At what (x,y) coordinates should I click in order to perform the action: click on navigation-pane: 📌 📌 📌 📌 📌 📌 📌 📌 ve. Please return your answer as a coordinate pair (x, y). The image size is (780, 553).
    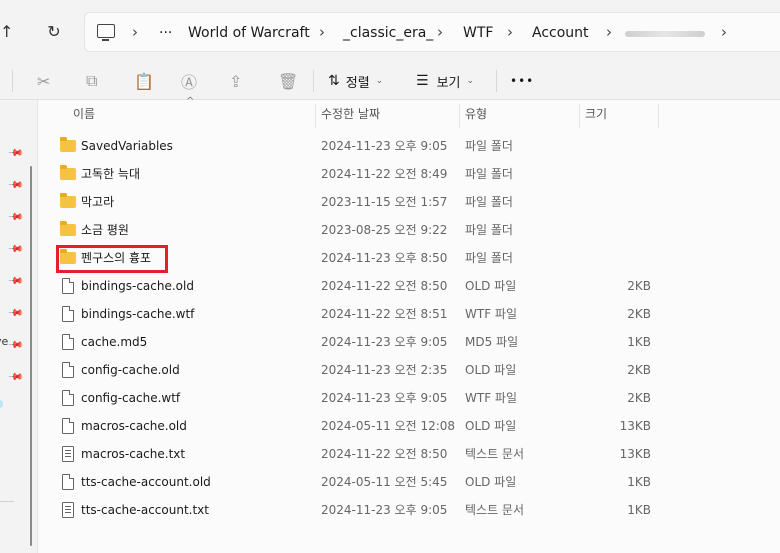
    Looking at the image, I should click on (19, 326).